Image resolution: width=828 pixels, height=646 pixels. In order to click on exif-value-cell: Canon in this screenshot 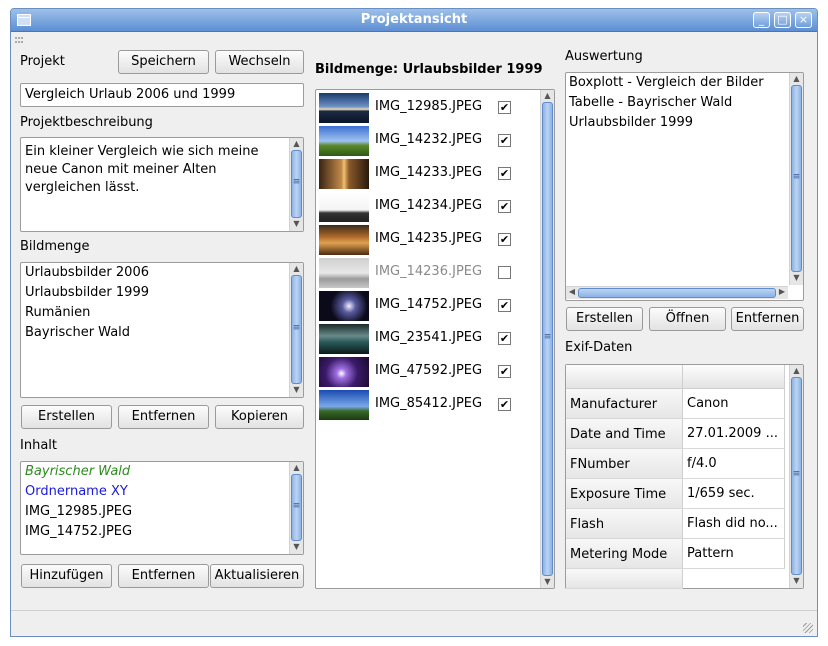, I will do `click(734, 404)`.